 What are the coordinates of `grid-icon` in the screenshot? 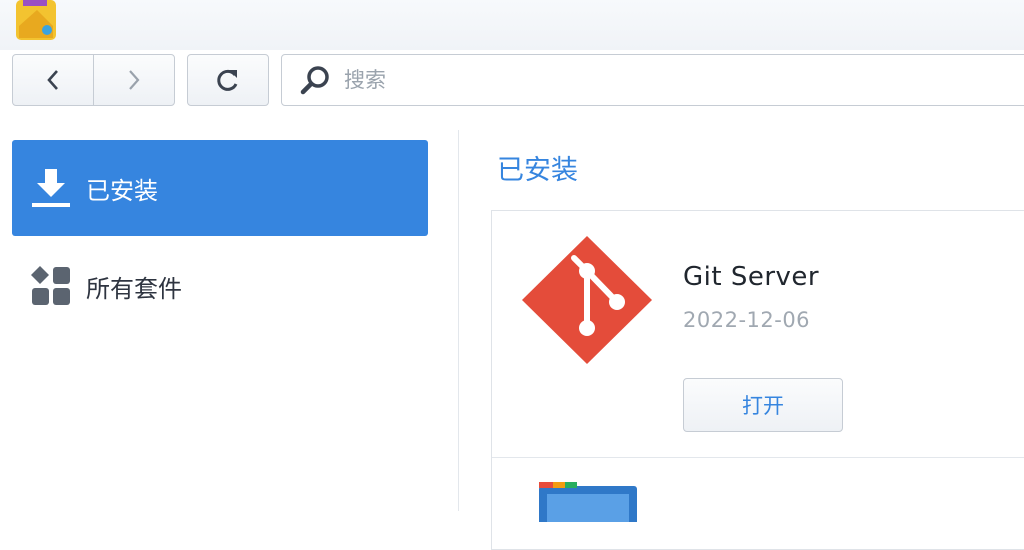 It's located at (50, 285).